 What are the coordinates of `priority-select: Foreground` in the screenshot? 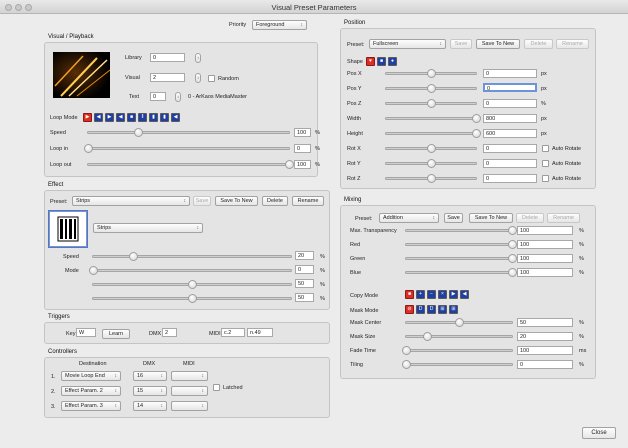 It's located at (279, 25).